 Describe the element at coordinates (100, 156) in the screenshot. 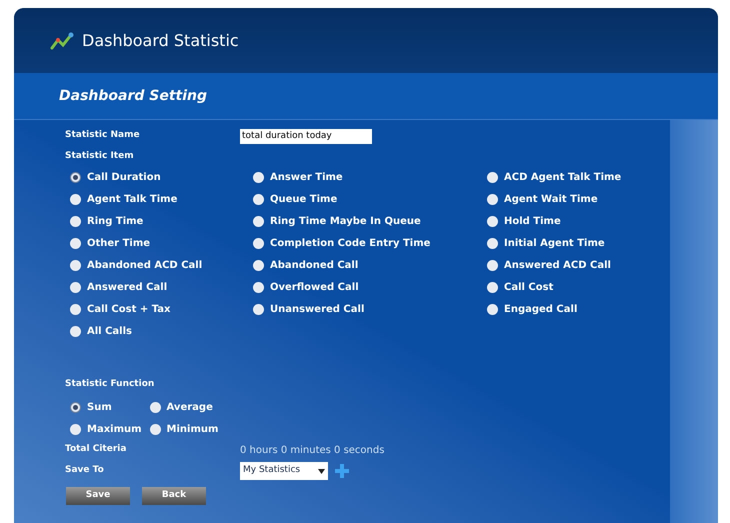

I see `field-label: Statistic Item` at that location.